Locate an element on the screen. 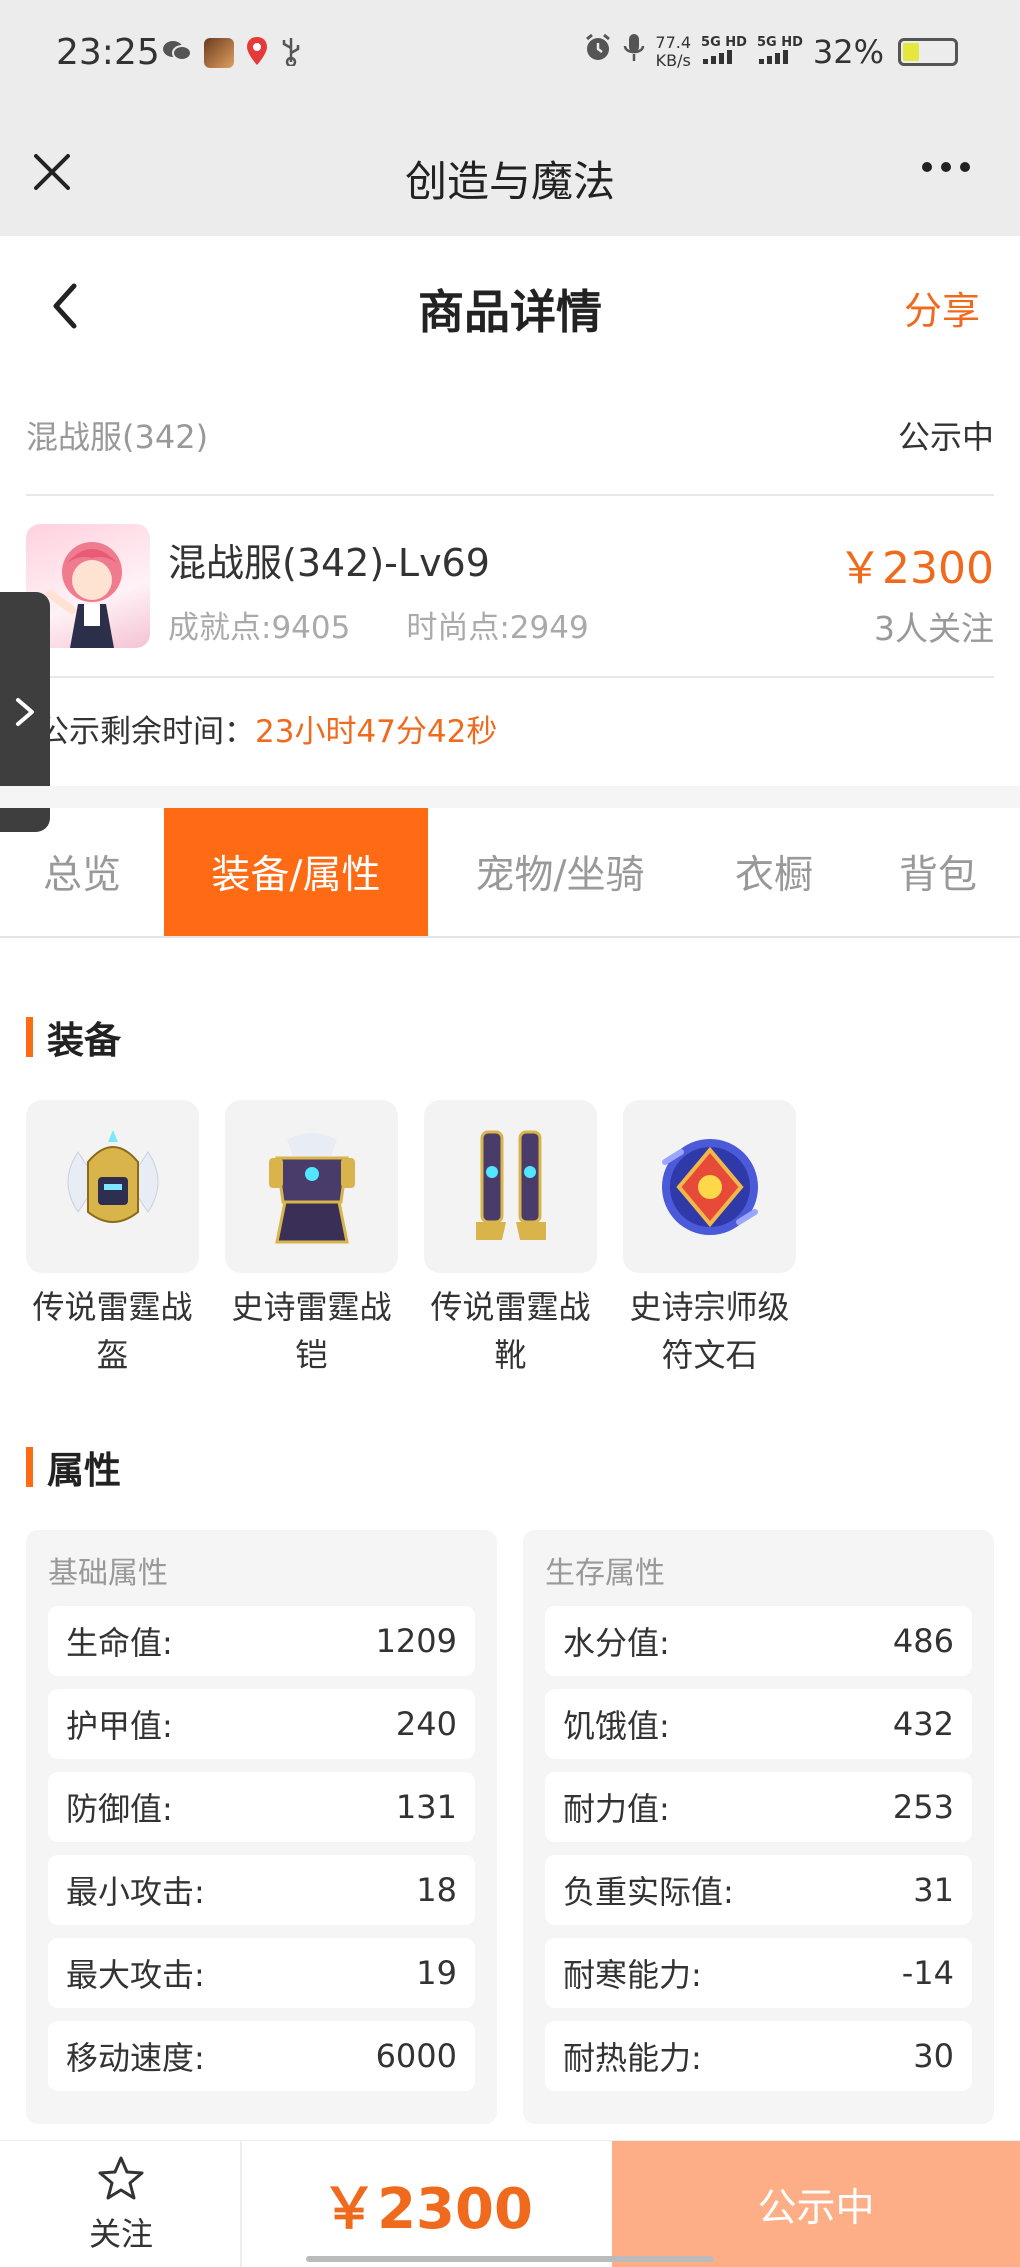  boots-icon is located at coordinates (510, 1186).